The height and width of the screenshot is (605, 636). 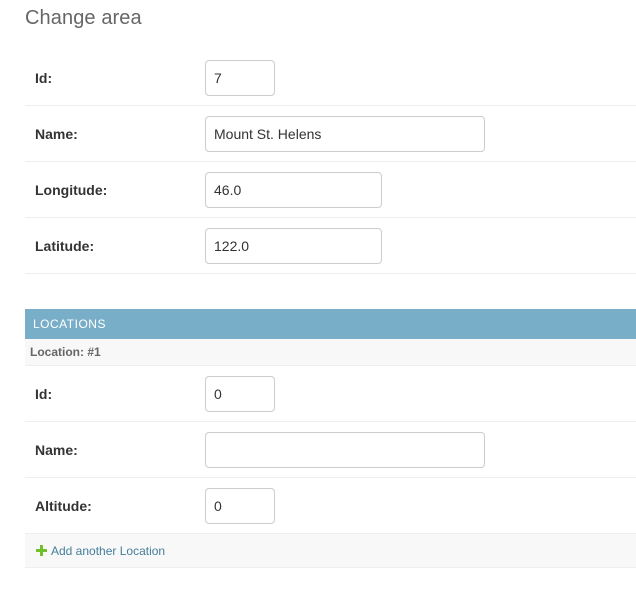 I want to click on id-input, so click(x=240, y=77).